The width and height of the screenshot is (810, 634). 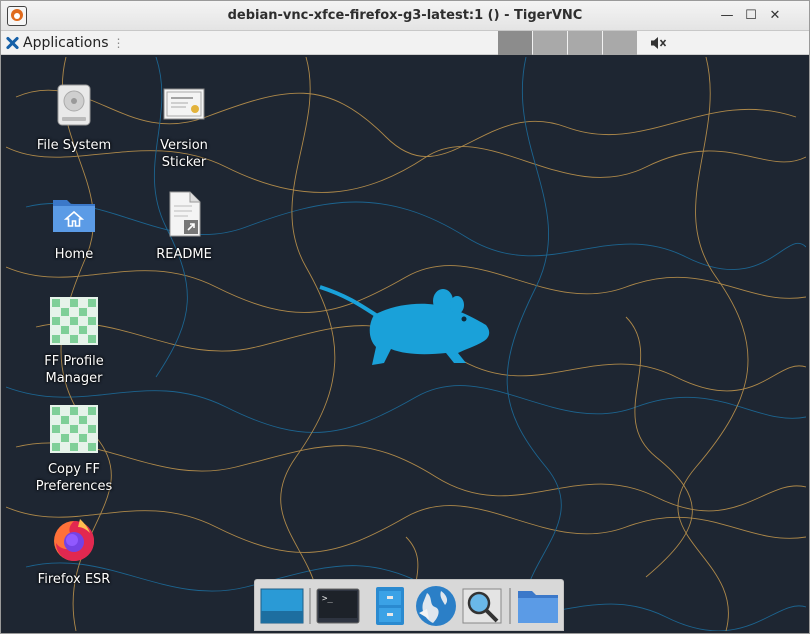 I want to click on terminal-icon: >_, so click(x=338, y=606).